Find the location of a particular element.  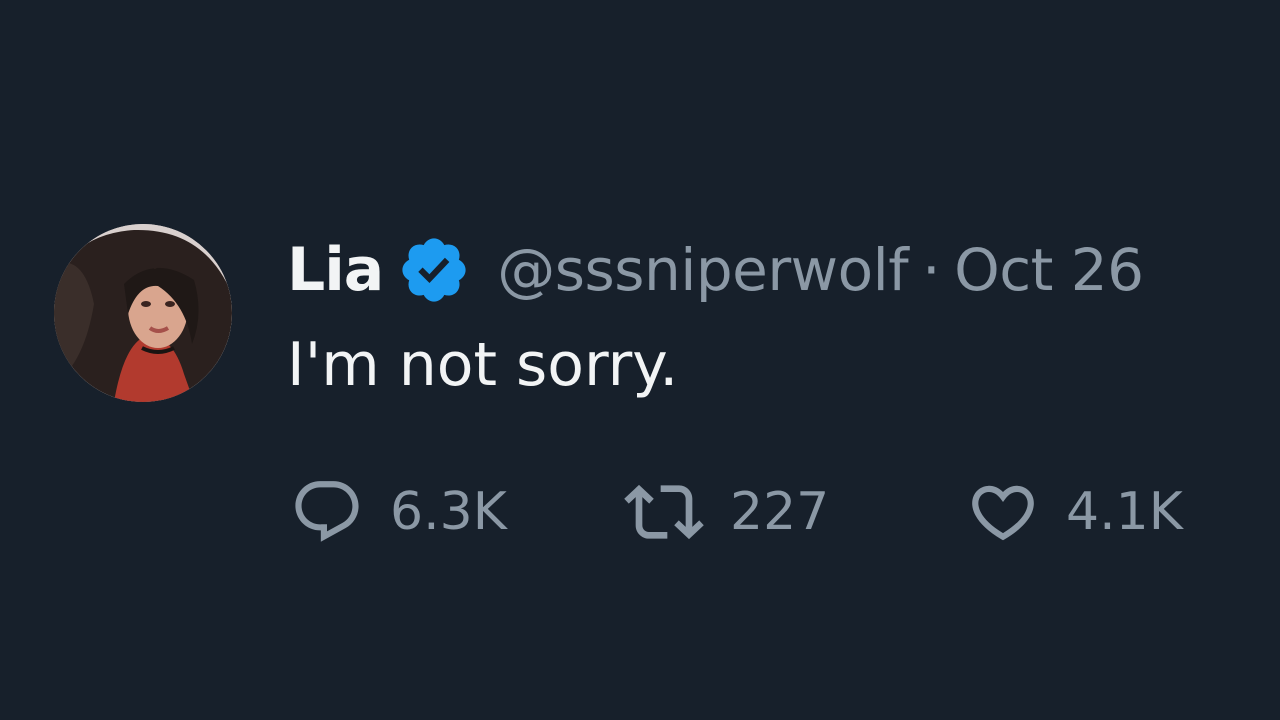

retweet-button: 227 is located at coordinates (726, 512).